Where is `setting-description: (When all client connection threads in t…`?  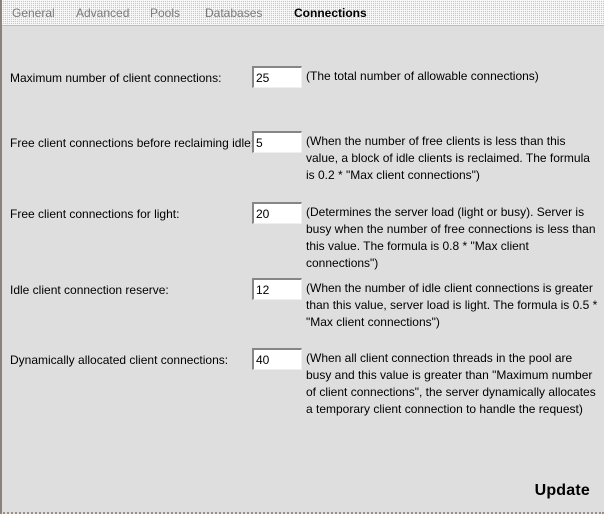
setting-description: (When all client connection threads in t… is located at coordinates (451, 383).